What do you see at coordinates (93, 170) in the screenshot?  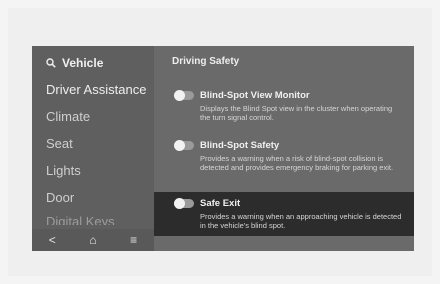 I see `sidebar-item-lights: Lights` at bounding box center [93, 170].